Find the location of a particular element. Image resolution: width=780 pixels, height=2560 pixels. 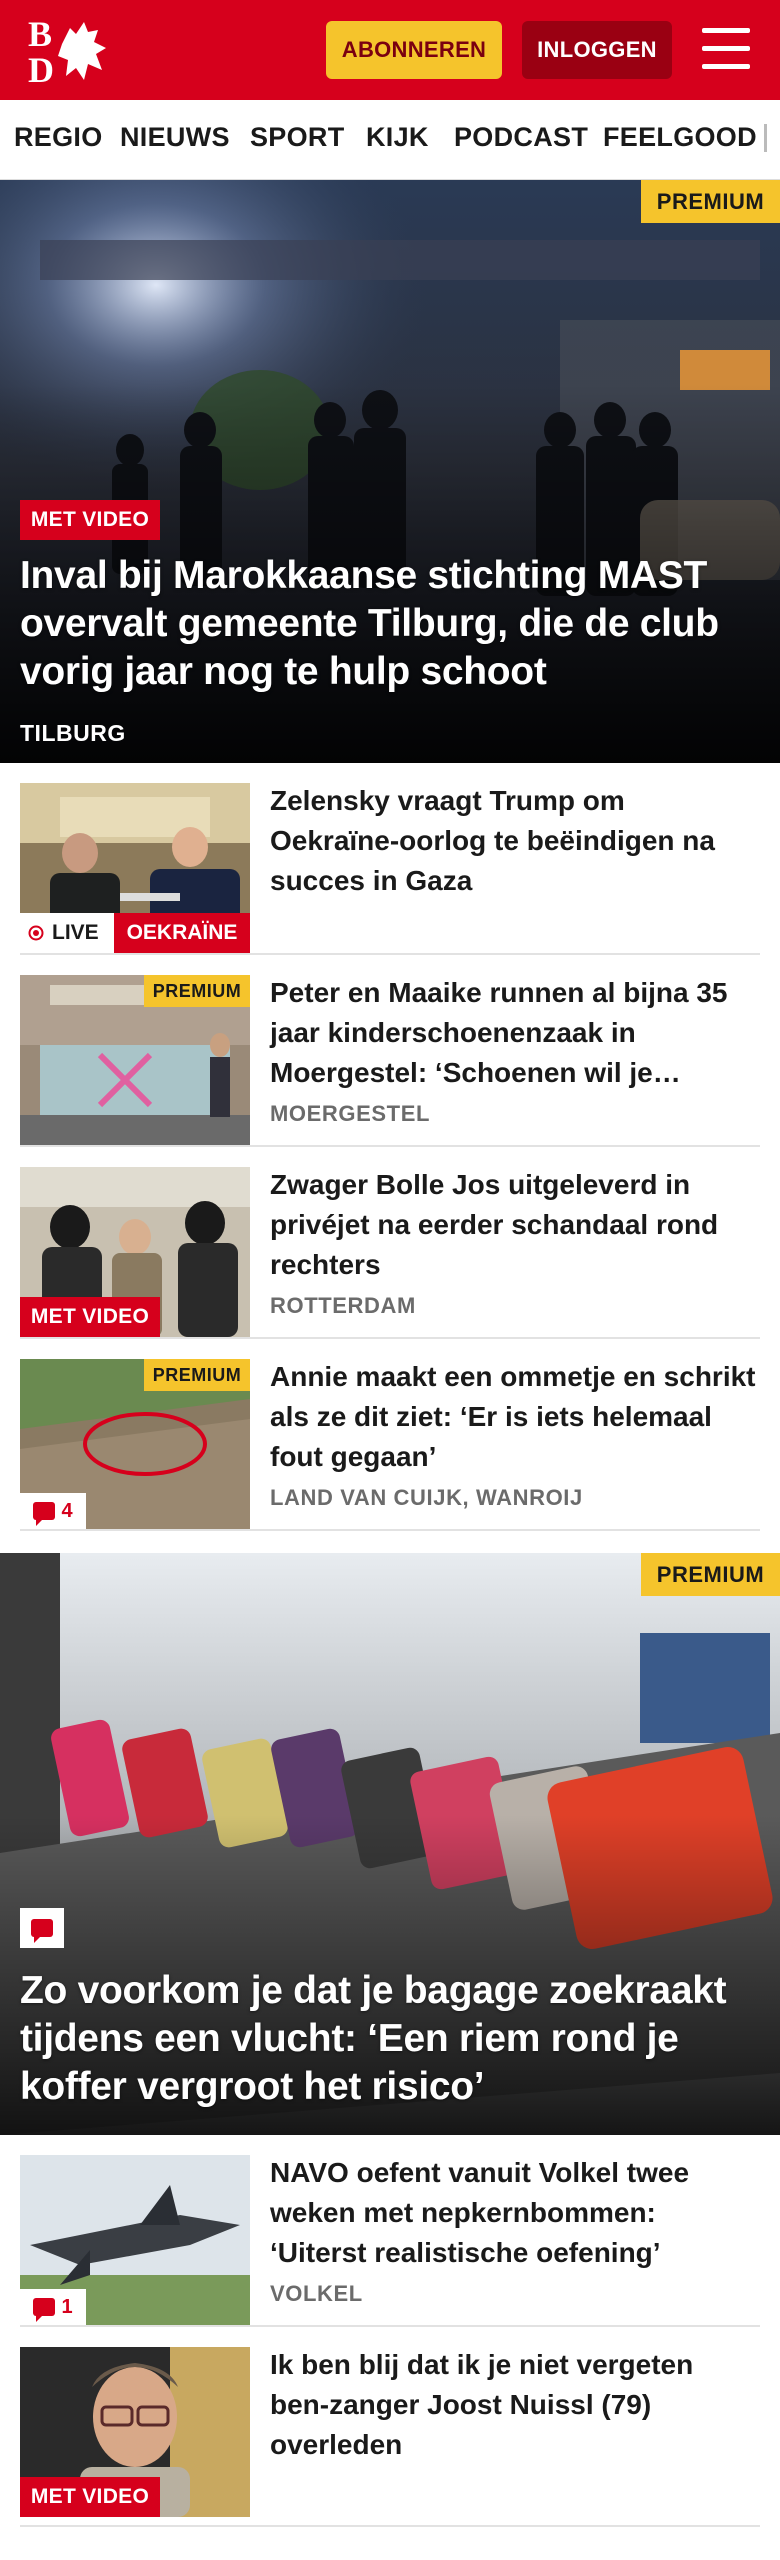

menu-icon is located at coordinates (726, 49).